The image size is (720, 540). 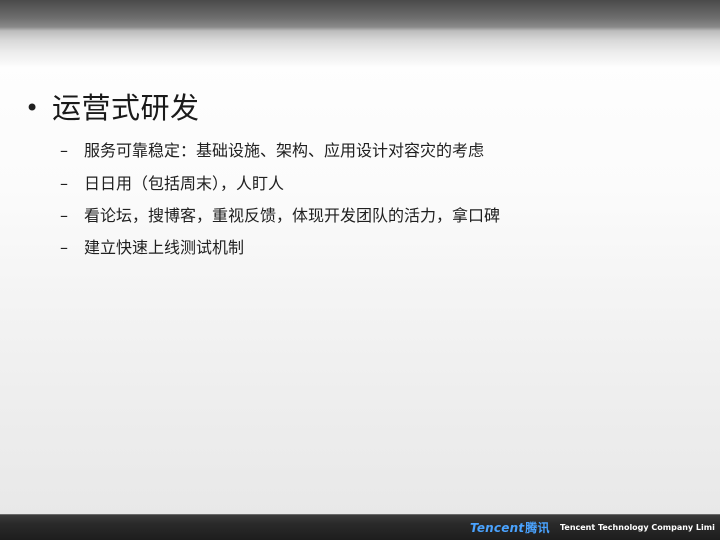 I want to click on logo-latin-text: Tencent, so click(x=497, y=528).